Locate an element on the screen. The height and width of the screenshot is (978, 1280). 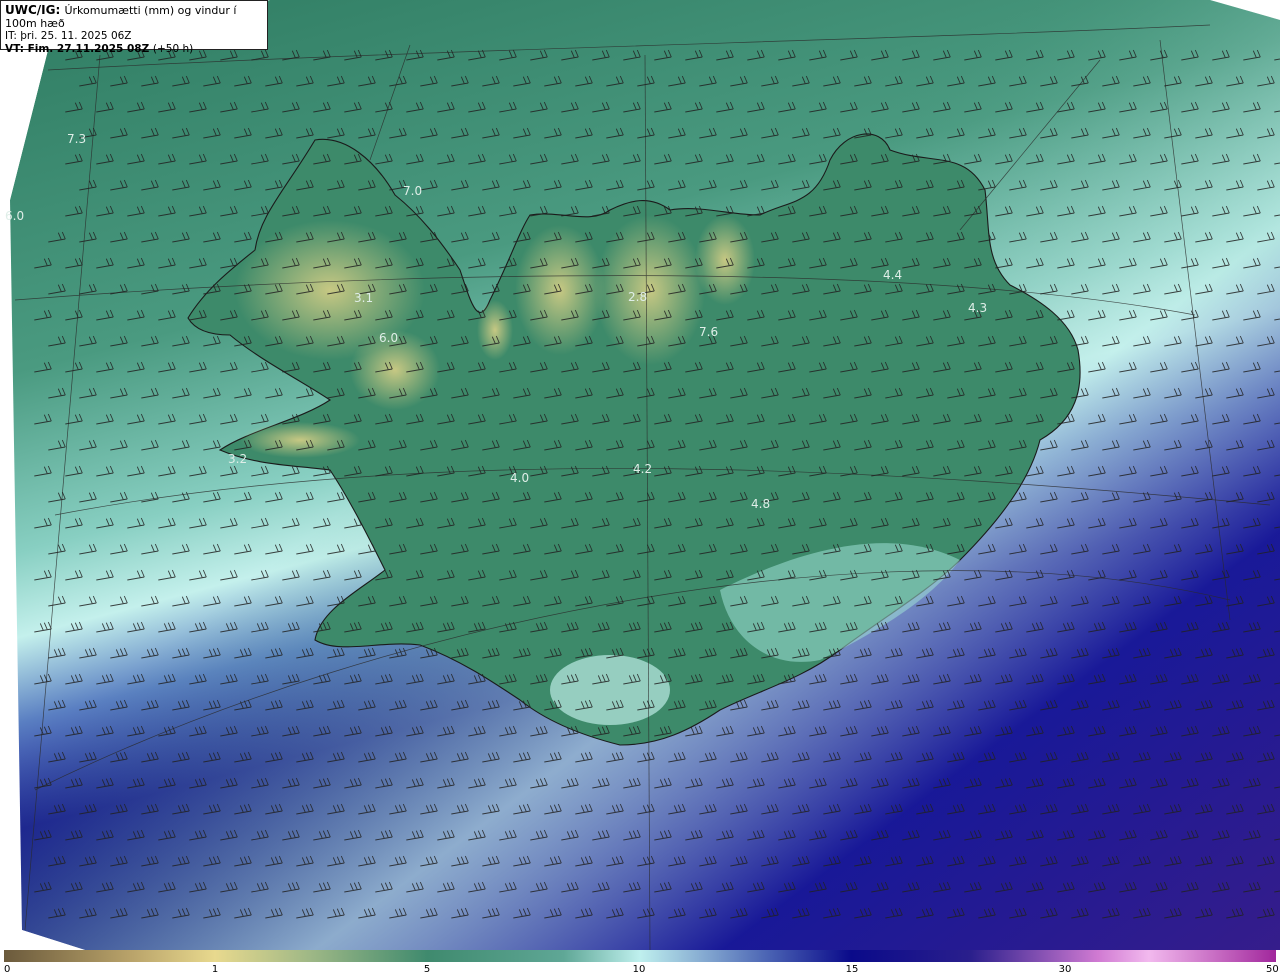
map-label: 4.8 is located at coordinates (760, 504).